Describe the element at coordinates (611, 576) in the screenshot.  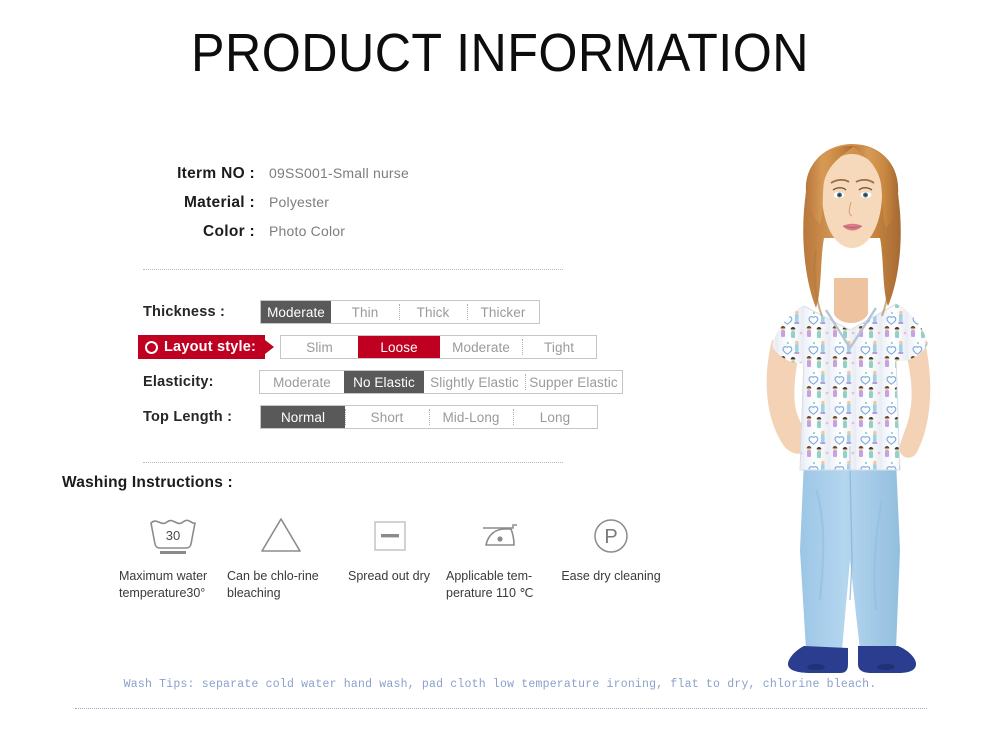
I see `washing-item-caption: Ease dry cleaning` at that location.